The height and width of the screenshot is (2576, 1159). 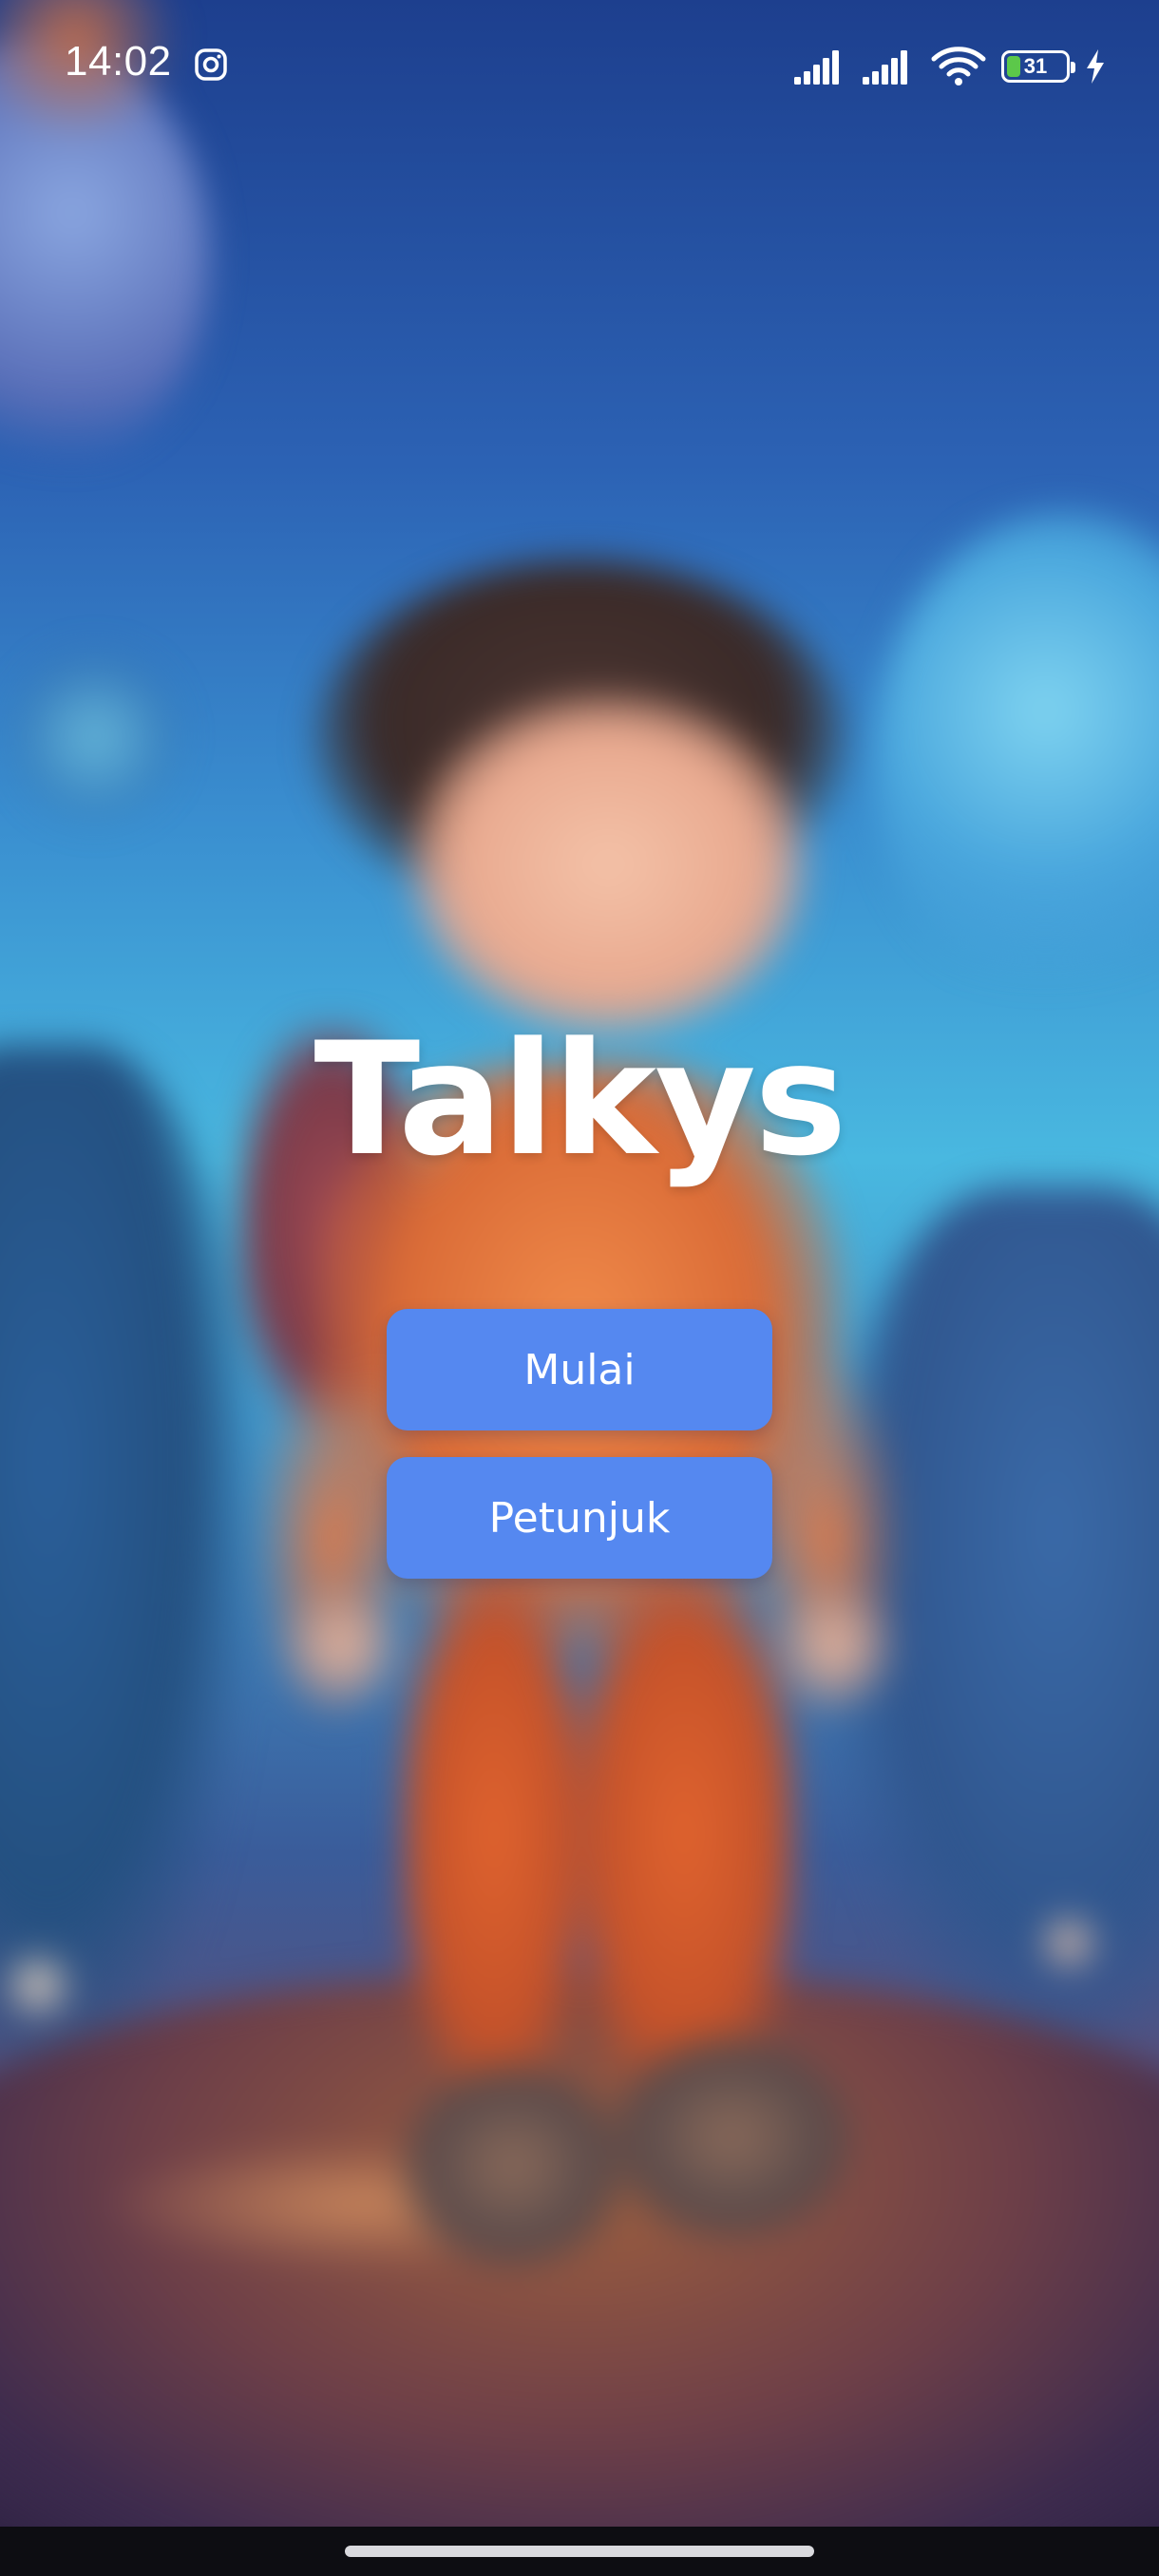 What do you see at coordinates (580, 1099) in the screenshot?
I see `app-title: Talkys` at bounding box center [580, 1099].